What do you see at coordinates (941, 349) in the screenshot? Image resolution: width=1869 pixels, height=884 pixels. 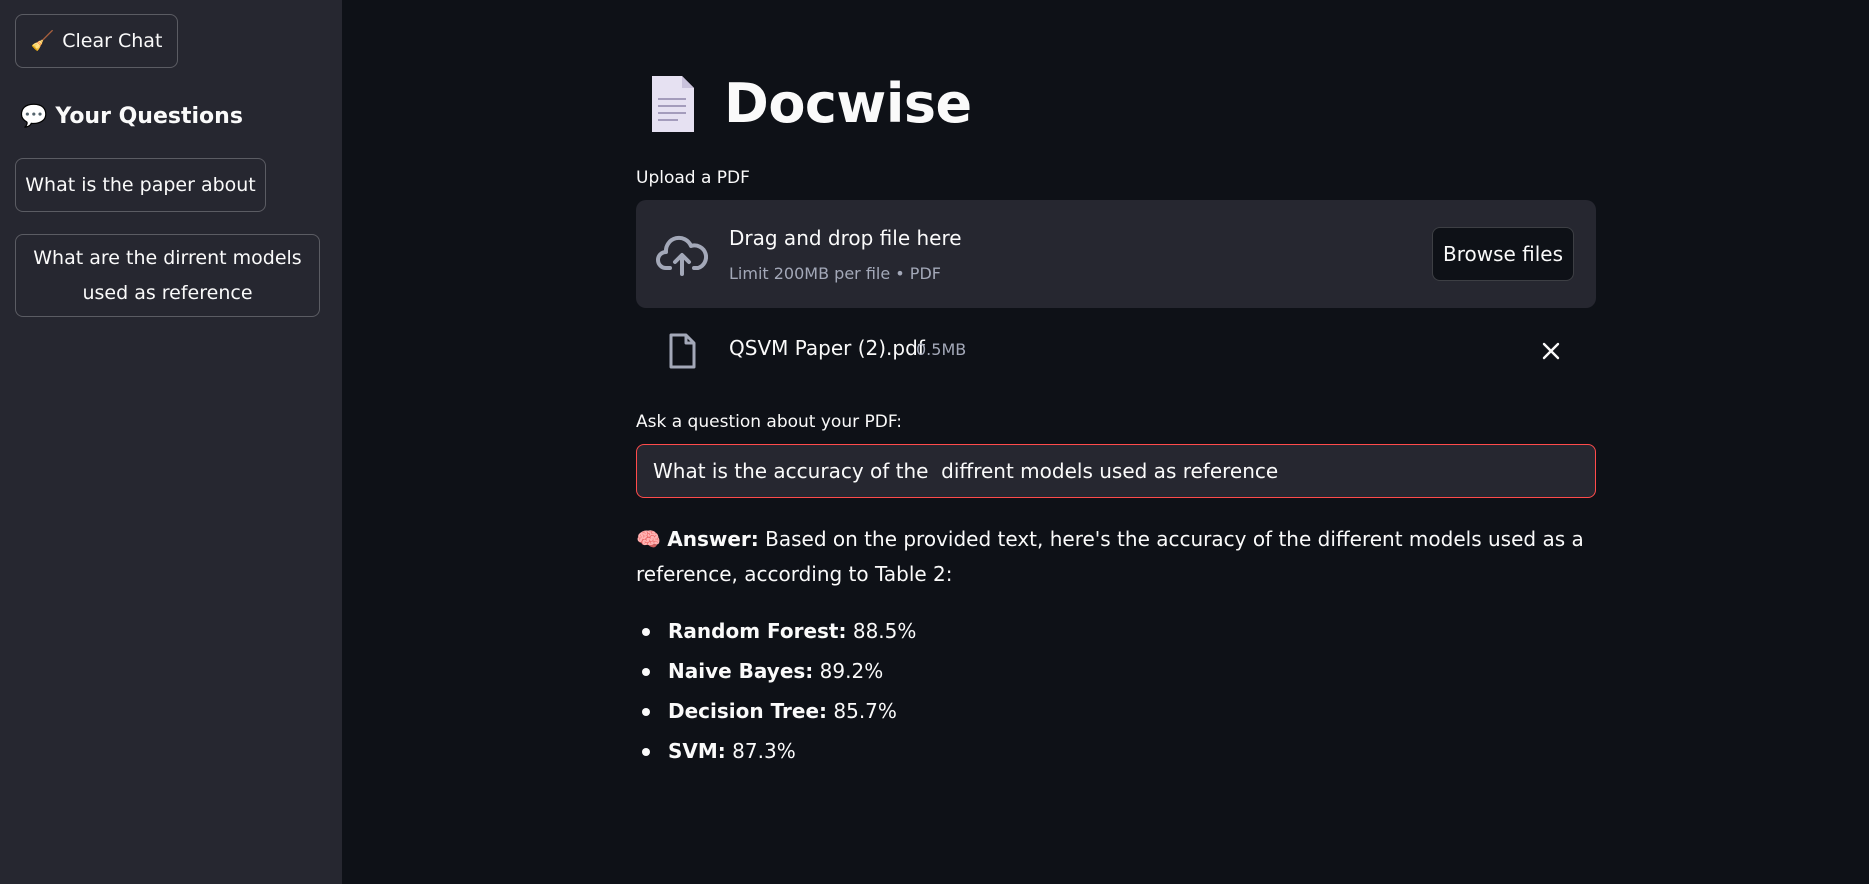 I see `file-size: 0.5MB` at bounding box center [941, 349].